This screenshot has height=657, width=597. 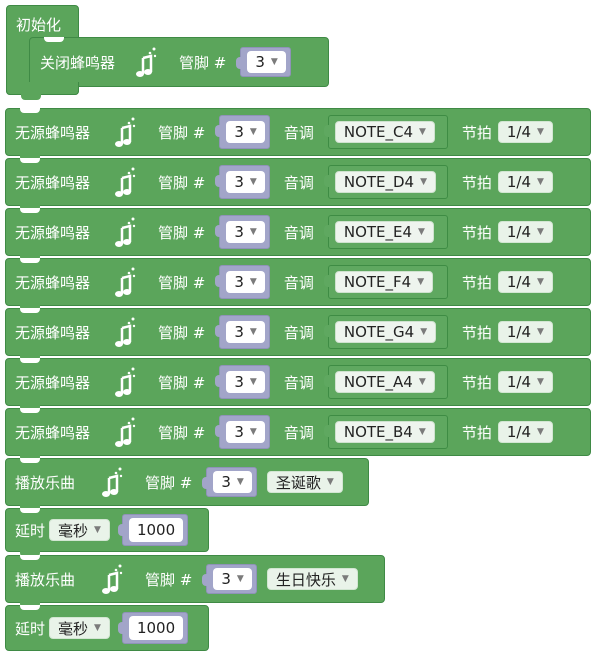 What do you see at coordinates (312, 579) in the screenshot?
I see `song-dropdown: 生日快乐 ▼` at bounding box center [312, 579].